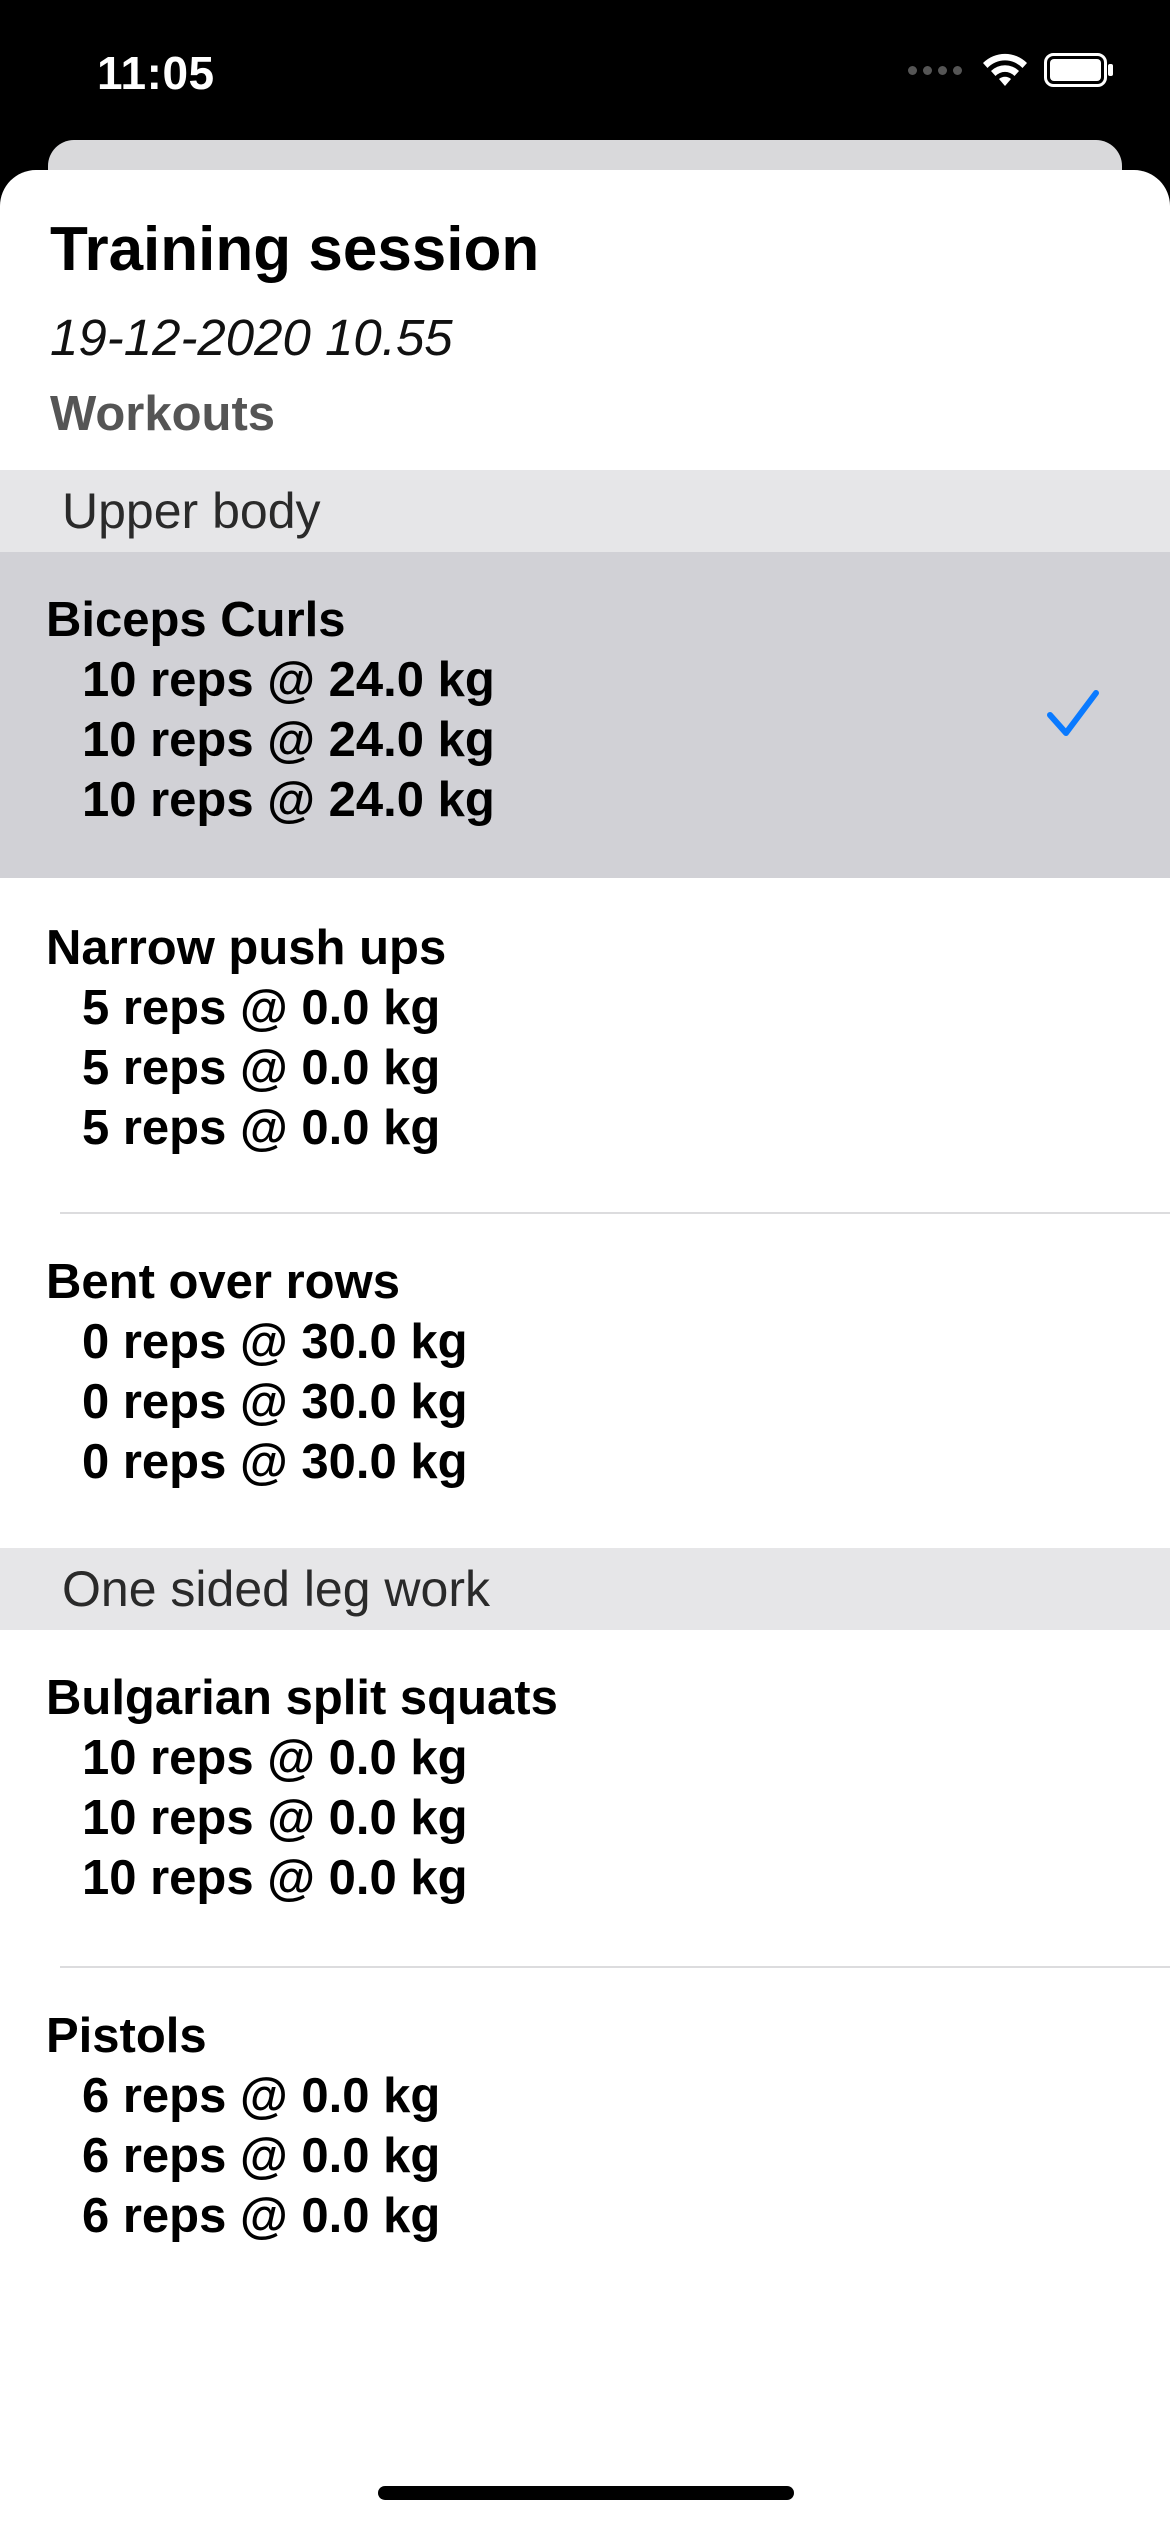 This screenshot has width=1170, height=2532. What do you see at coordinates (1078, 70) in the screenshot?
I see `battery-icon` at bounding box center [1078, 70].